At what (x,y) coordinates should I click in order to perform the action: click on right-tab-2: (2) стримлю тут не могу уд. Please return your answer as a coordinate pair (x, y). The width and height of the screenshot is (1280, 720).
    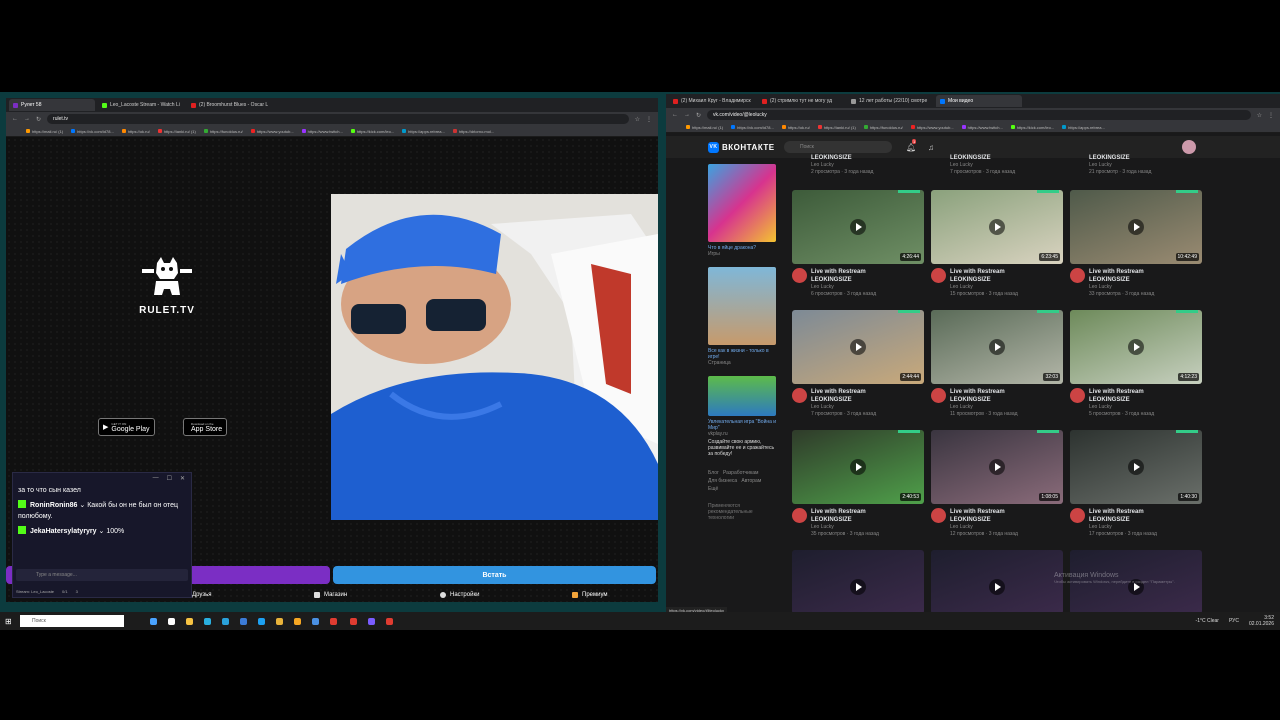
    Looking at the image, I should click on (801, 101).